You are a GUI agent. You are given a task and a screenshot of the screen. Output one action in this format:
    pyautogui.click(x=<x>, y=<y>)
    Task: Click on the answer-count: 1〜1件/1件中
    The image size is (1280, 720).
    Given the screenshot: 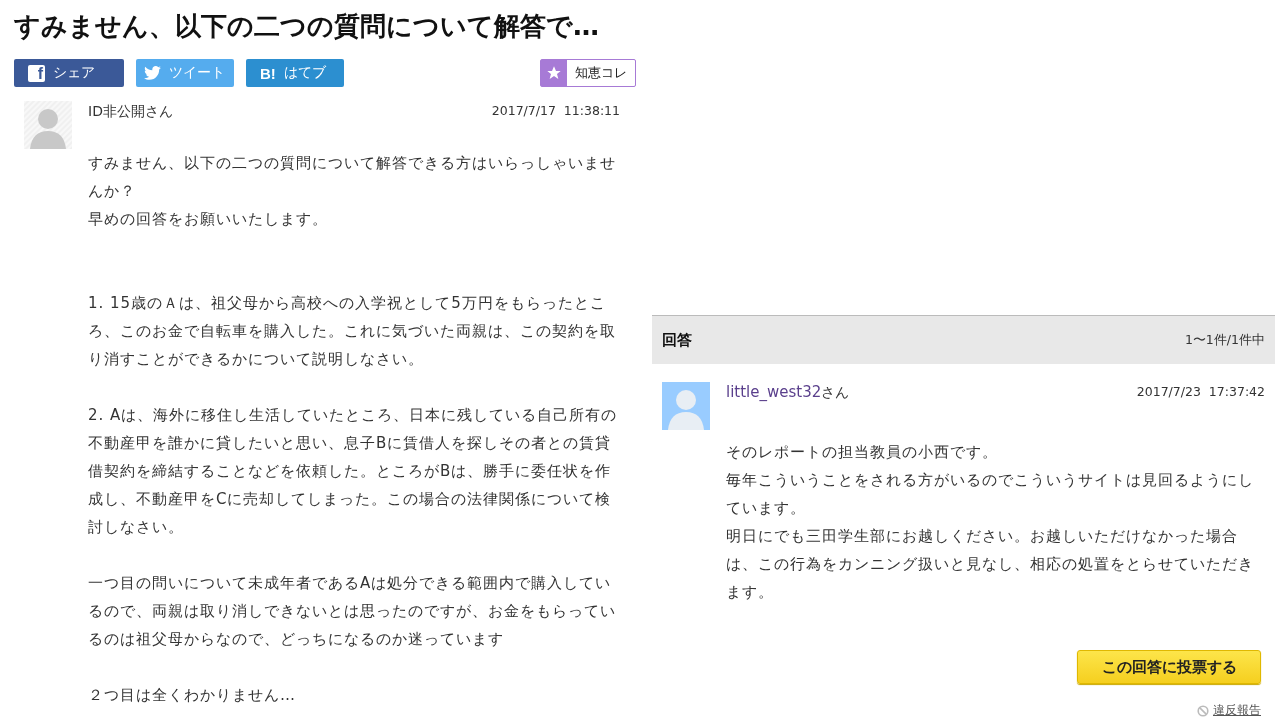 What is the action you would take?
    pyautogui.click(x=1224, y=340)
    